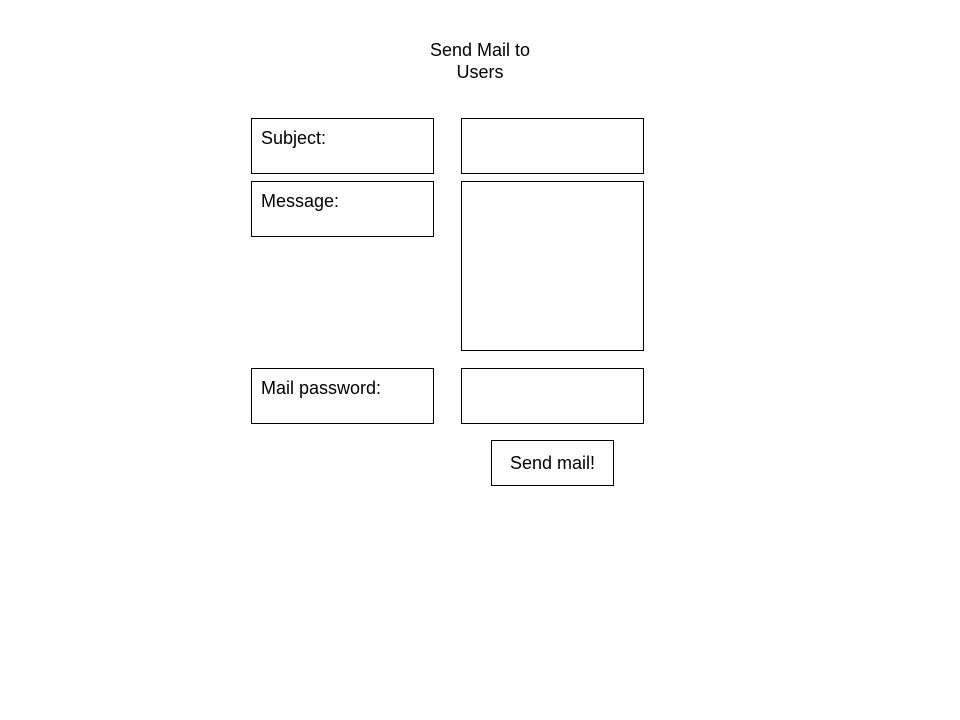 Image resolution: width=960 pixels, height=720 pixels. What do you see at coordinates (552, 463) in the screenshot?
I see `send-mail-button: Send mail!` at bounding box center [552, 463].